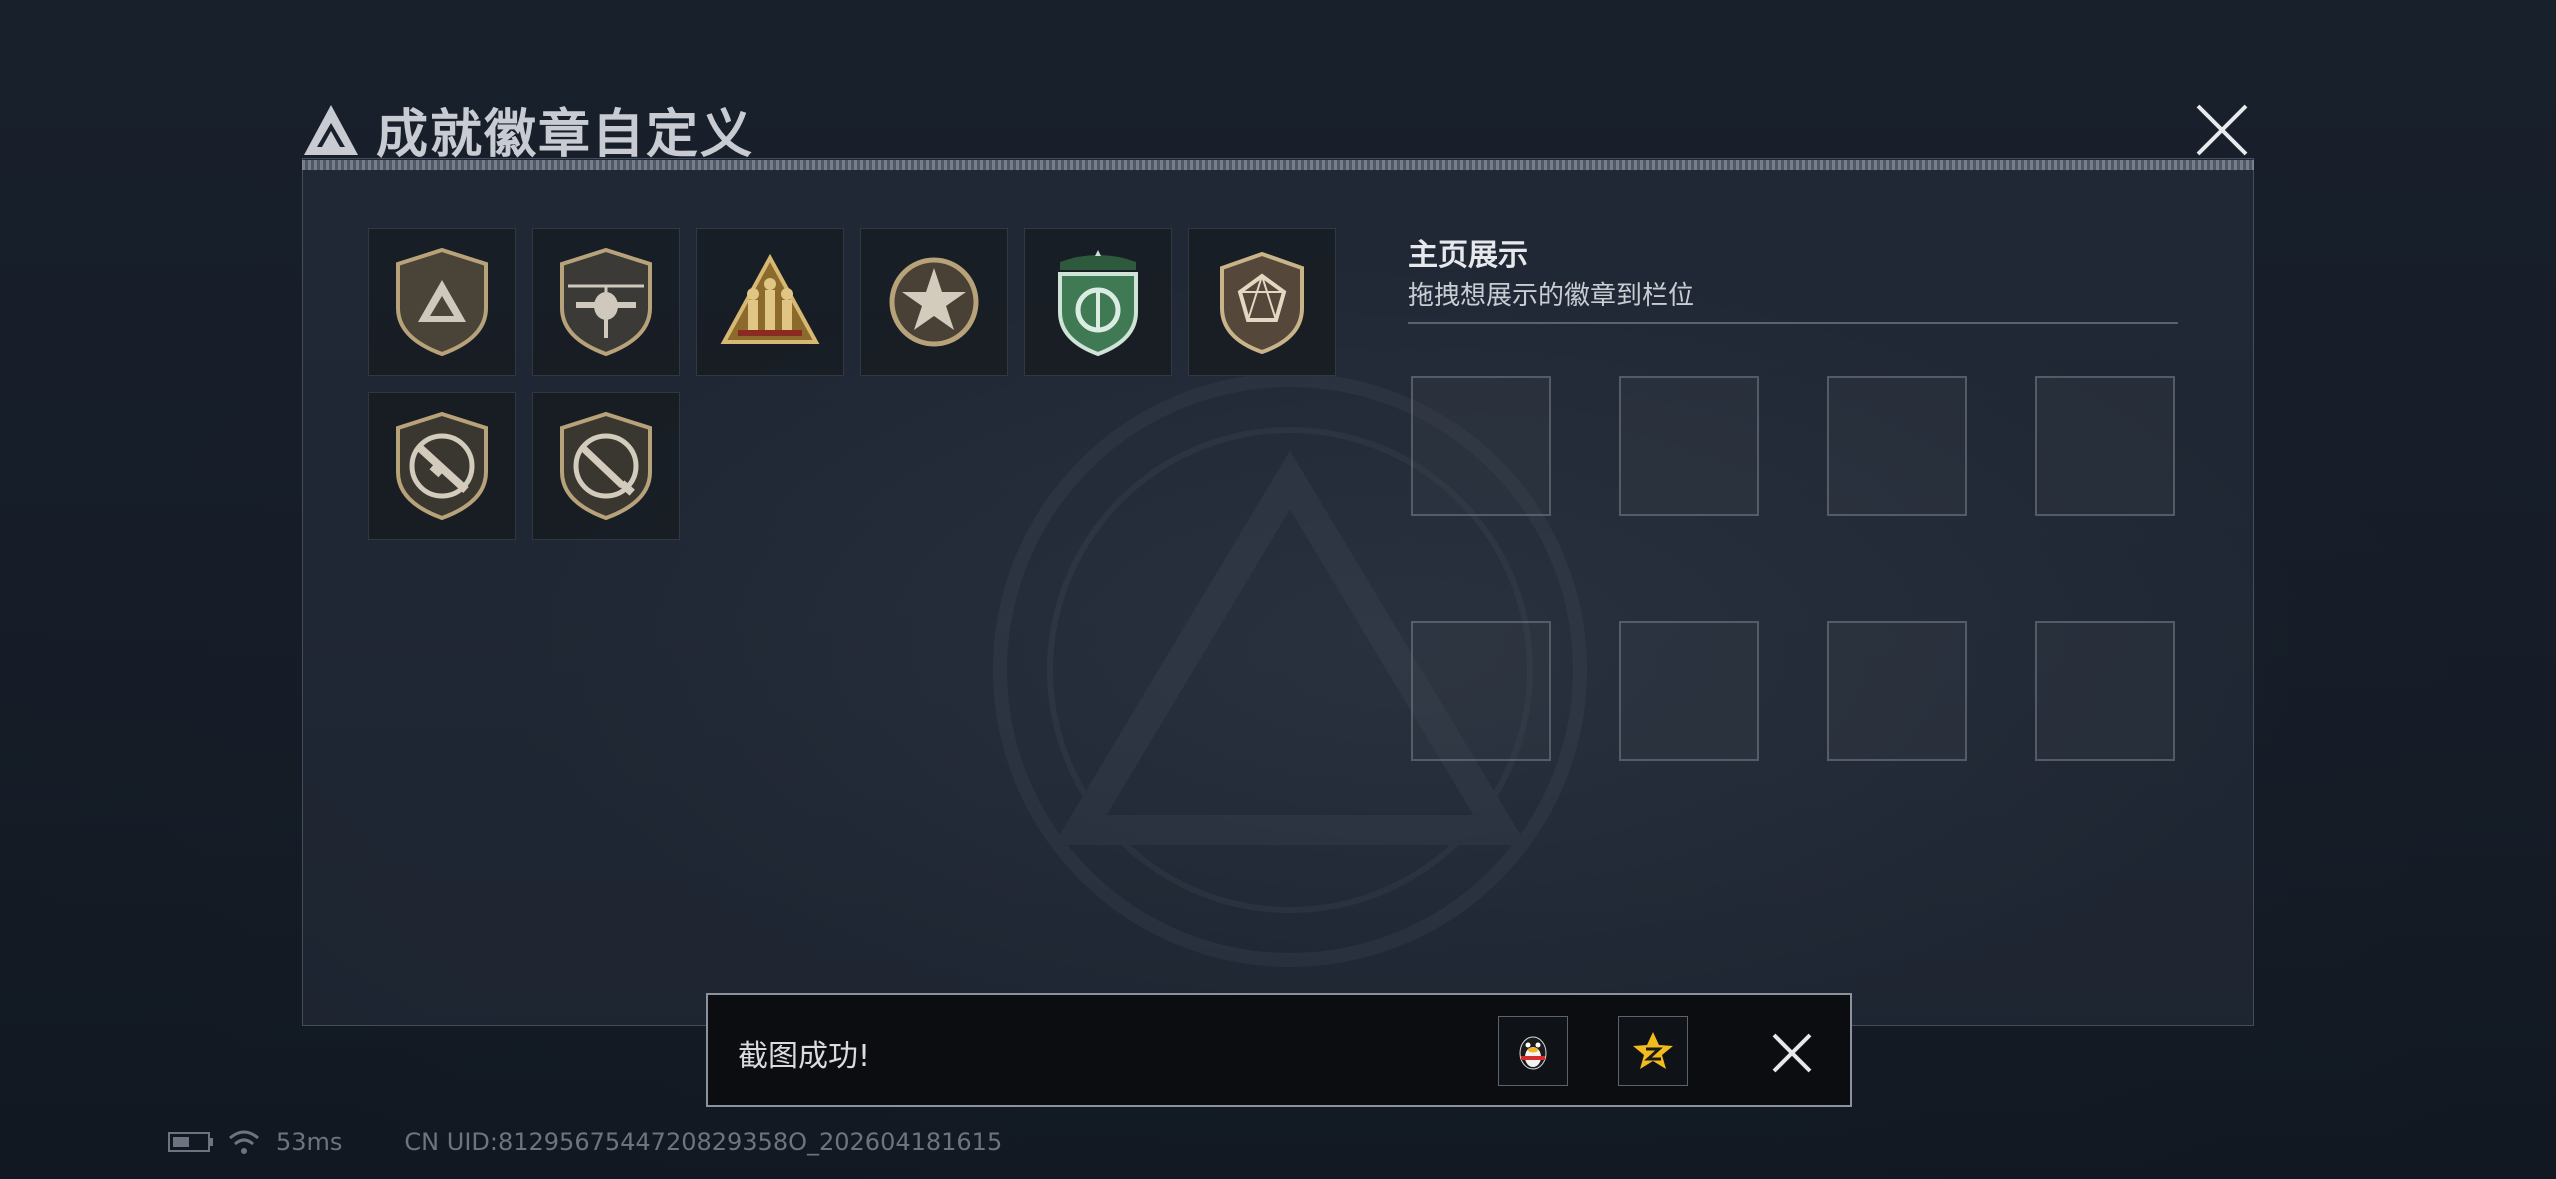 This screenshot has height=1179, width=2556. Describe the element at coordinates (804, 1056) in the screenshot. I see `toast-message: 截图成功!` at that location.